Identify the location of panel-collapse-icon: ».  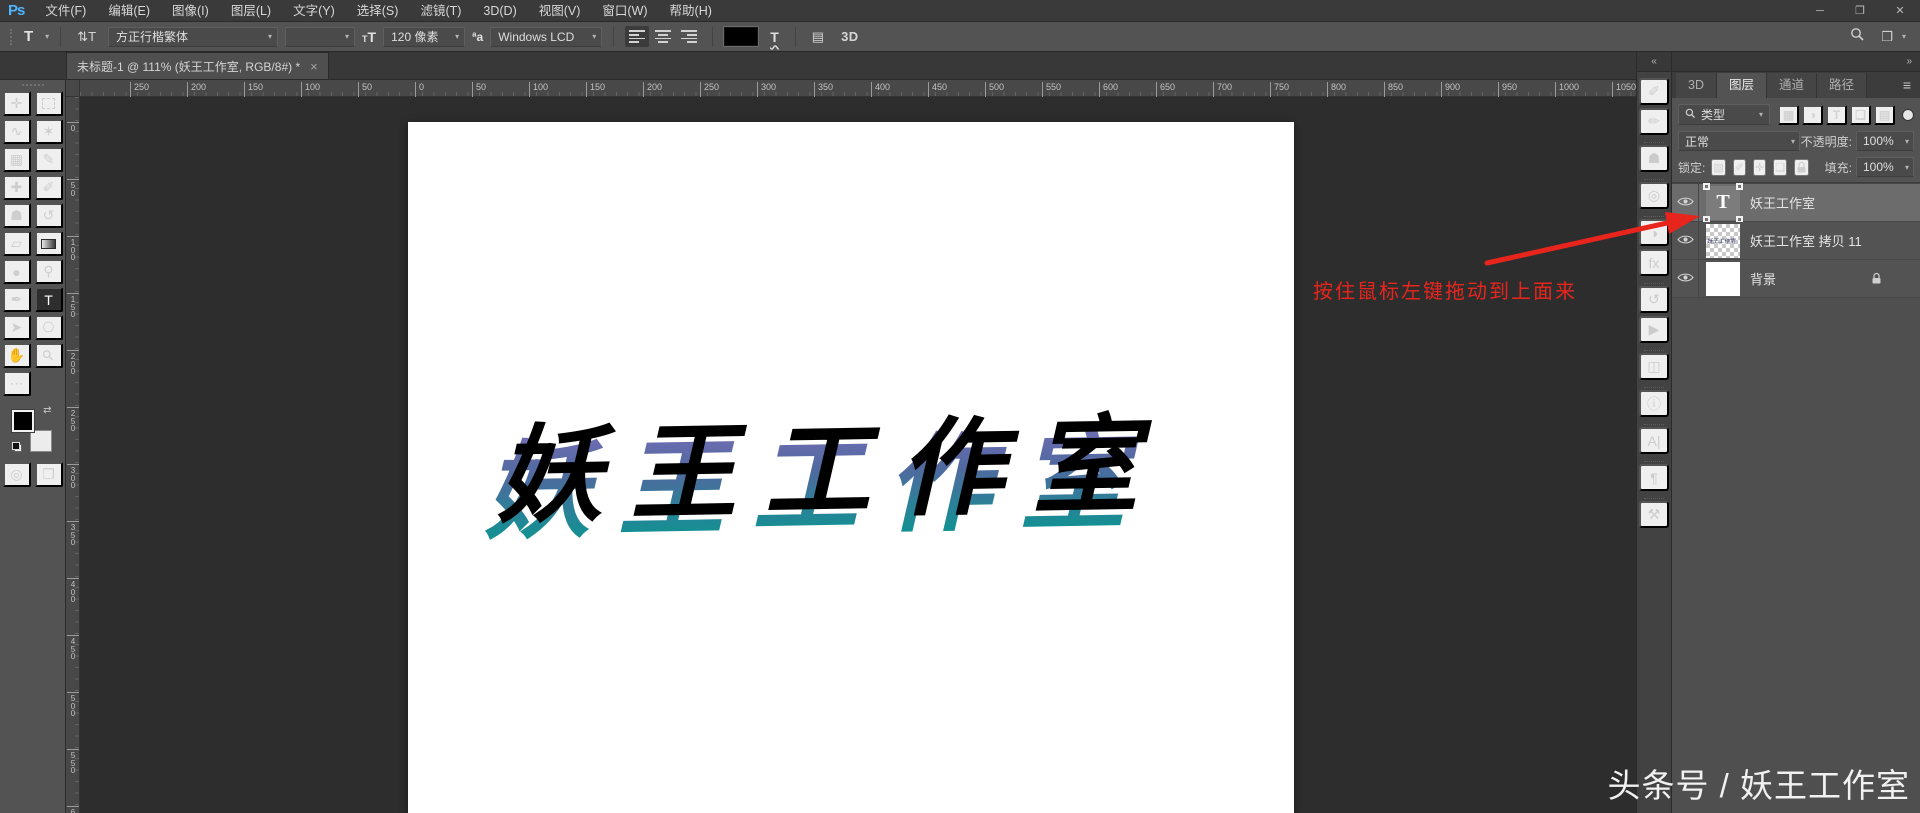
(1909, 61).